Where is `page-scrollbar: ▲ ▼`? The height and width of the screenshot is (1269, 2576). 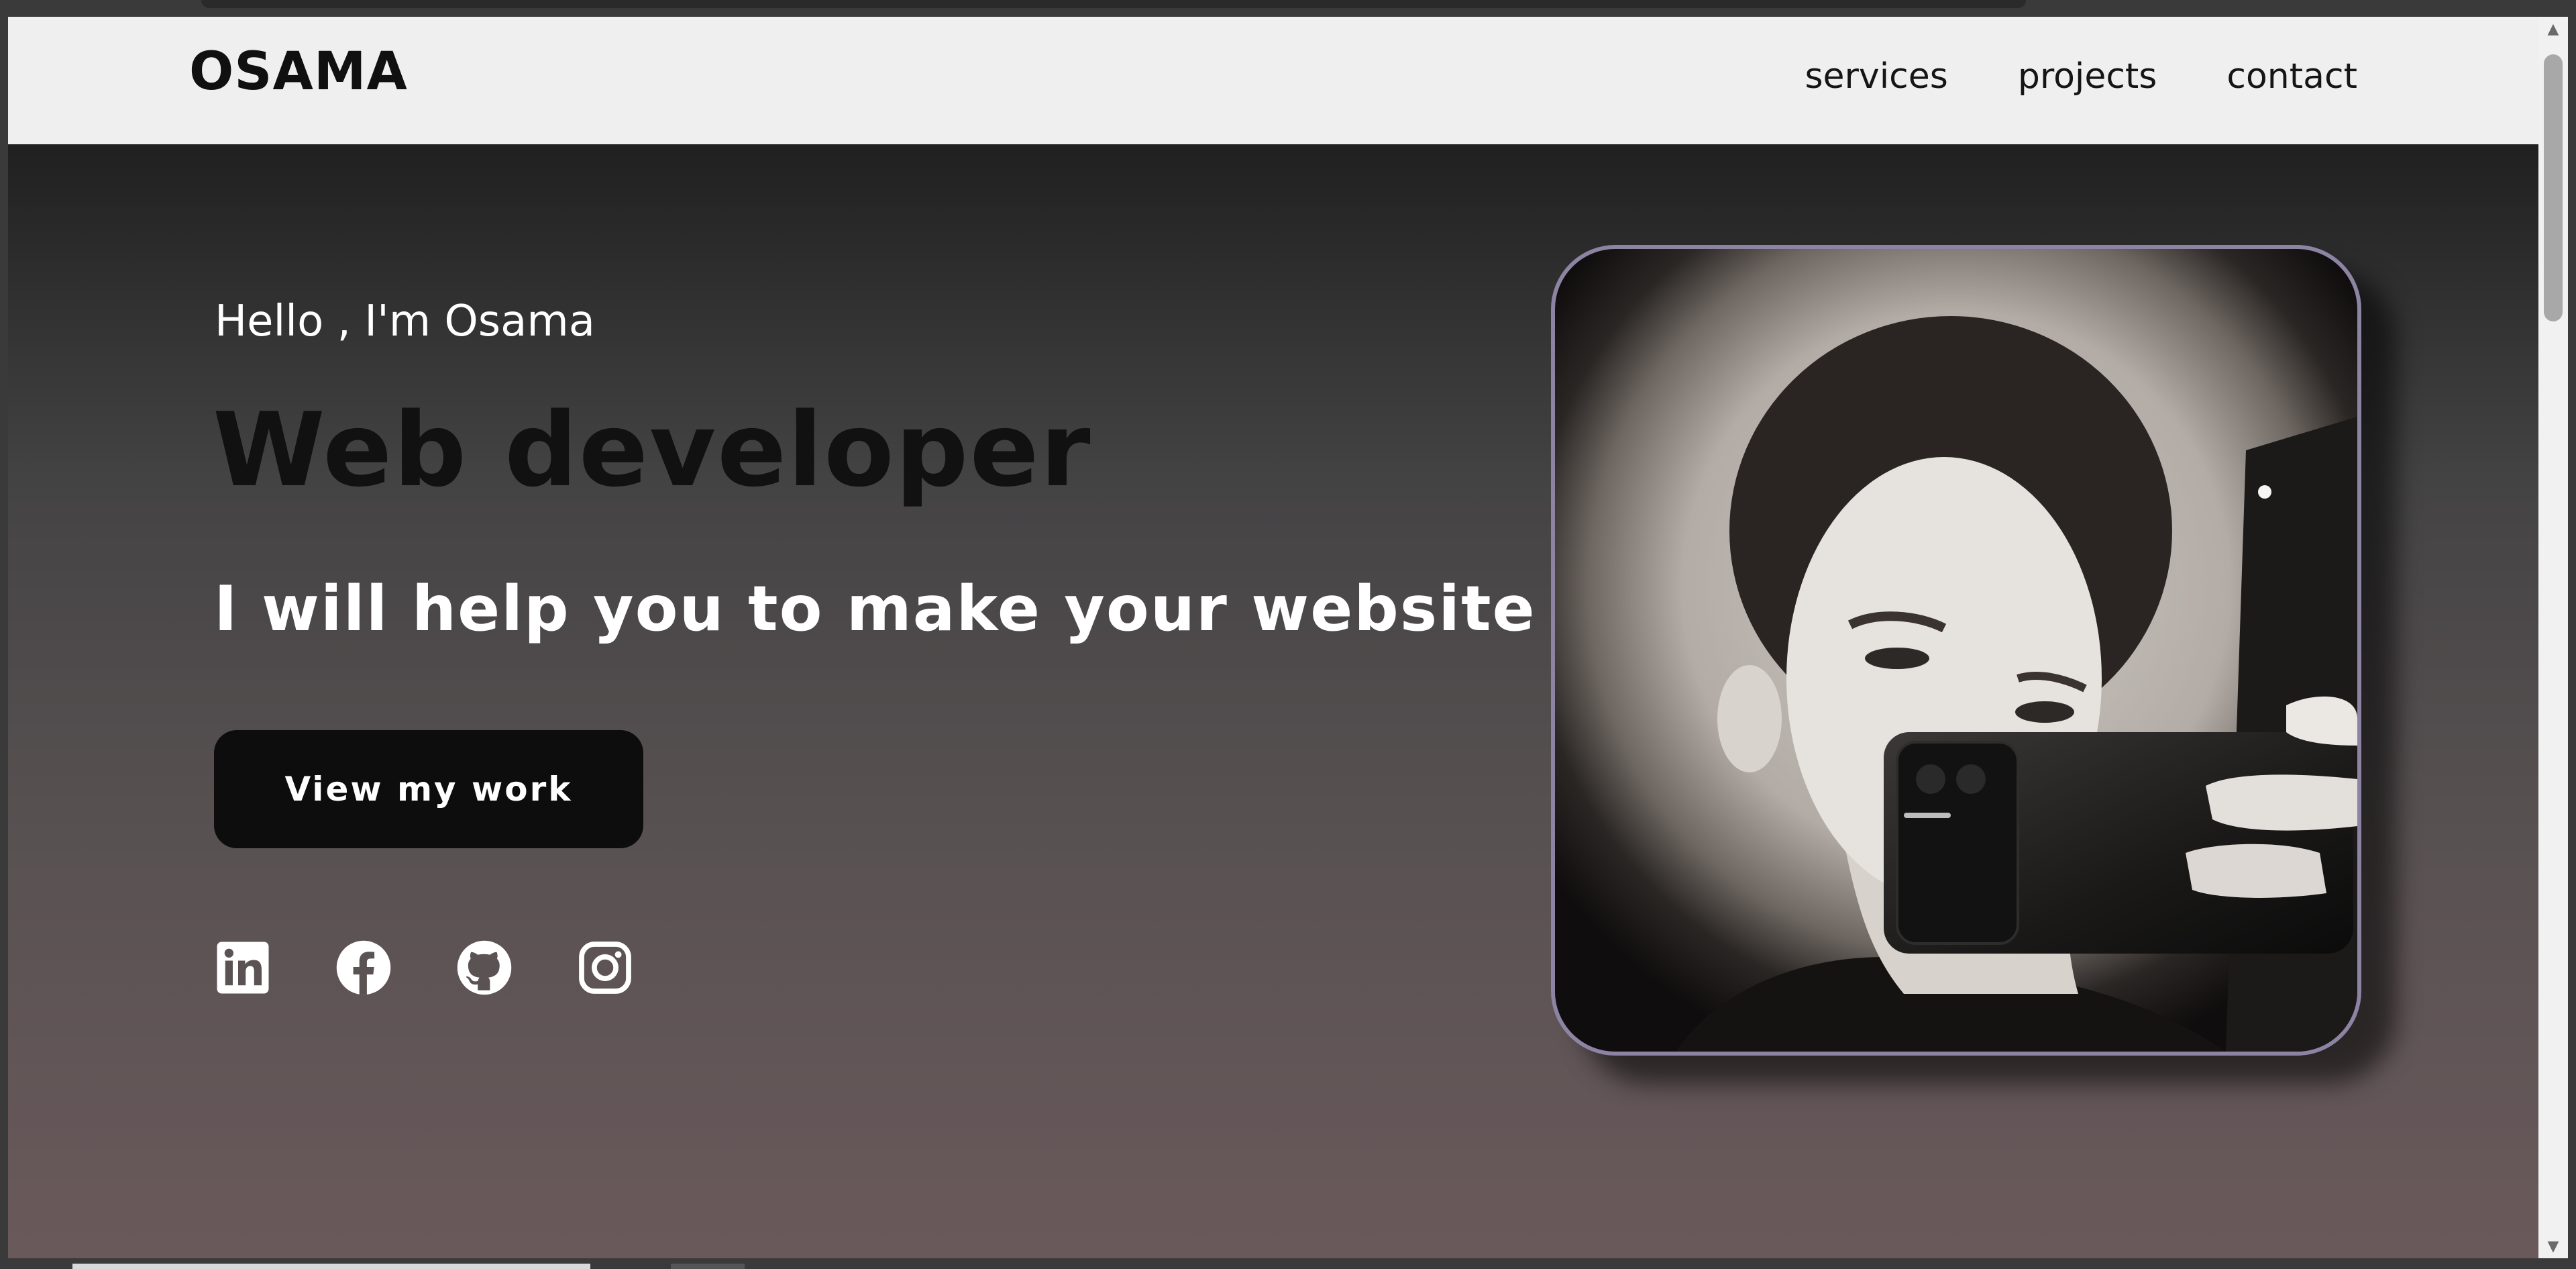
page-scrollbar: ▲ ▼ is located at coordinates (2553, 637).